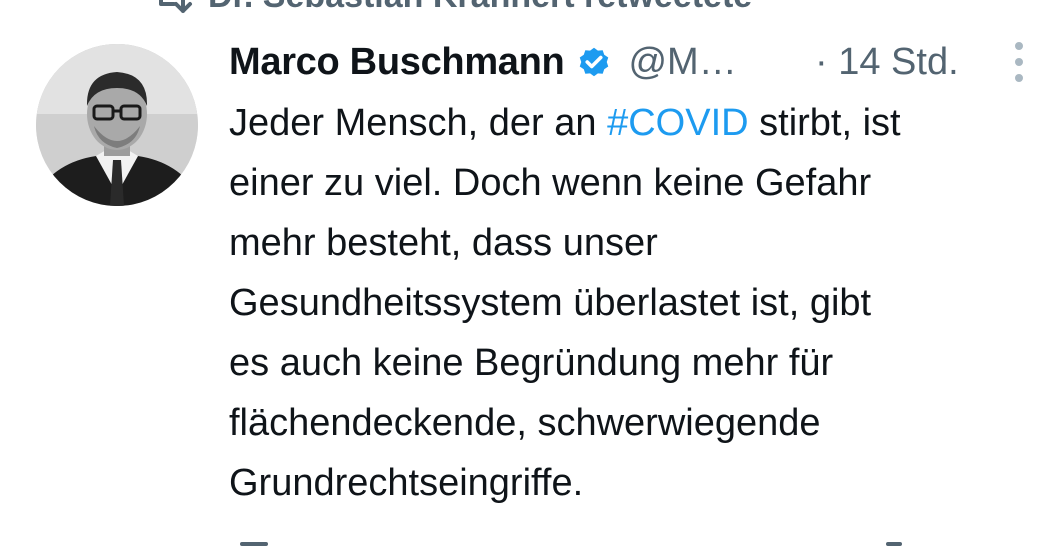  Describe the element at coordinates (590, 542) in the screenshot. I see `action-bar-partial` at that location.